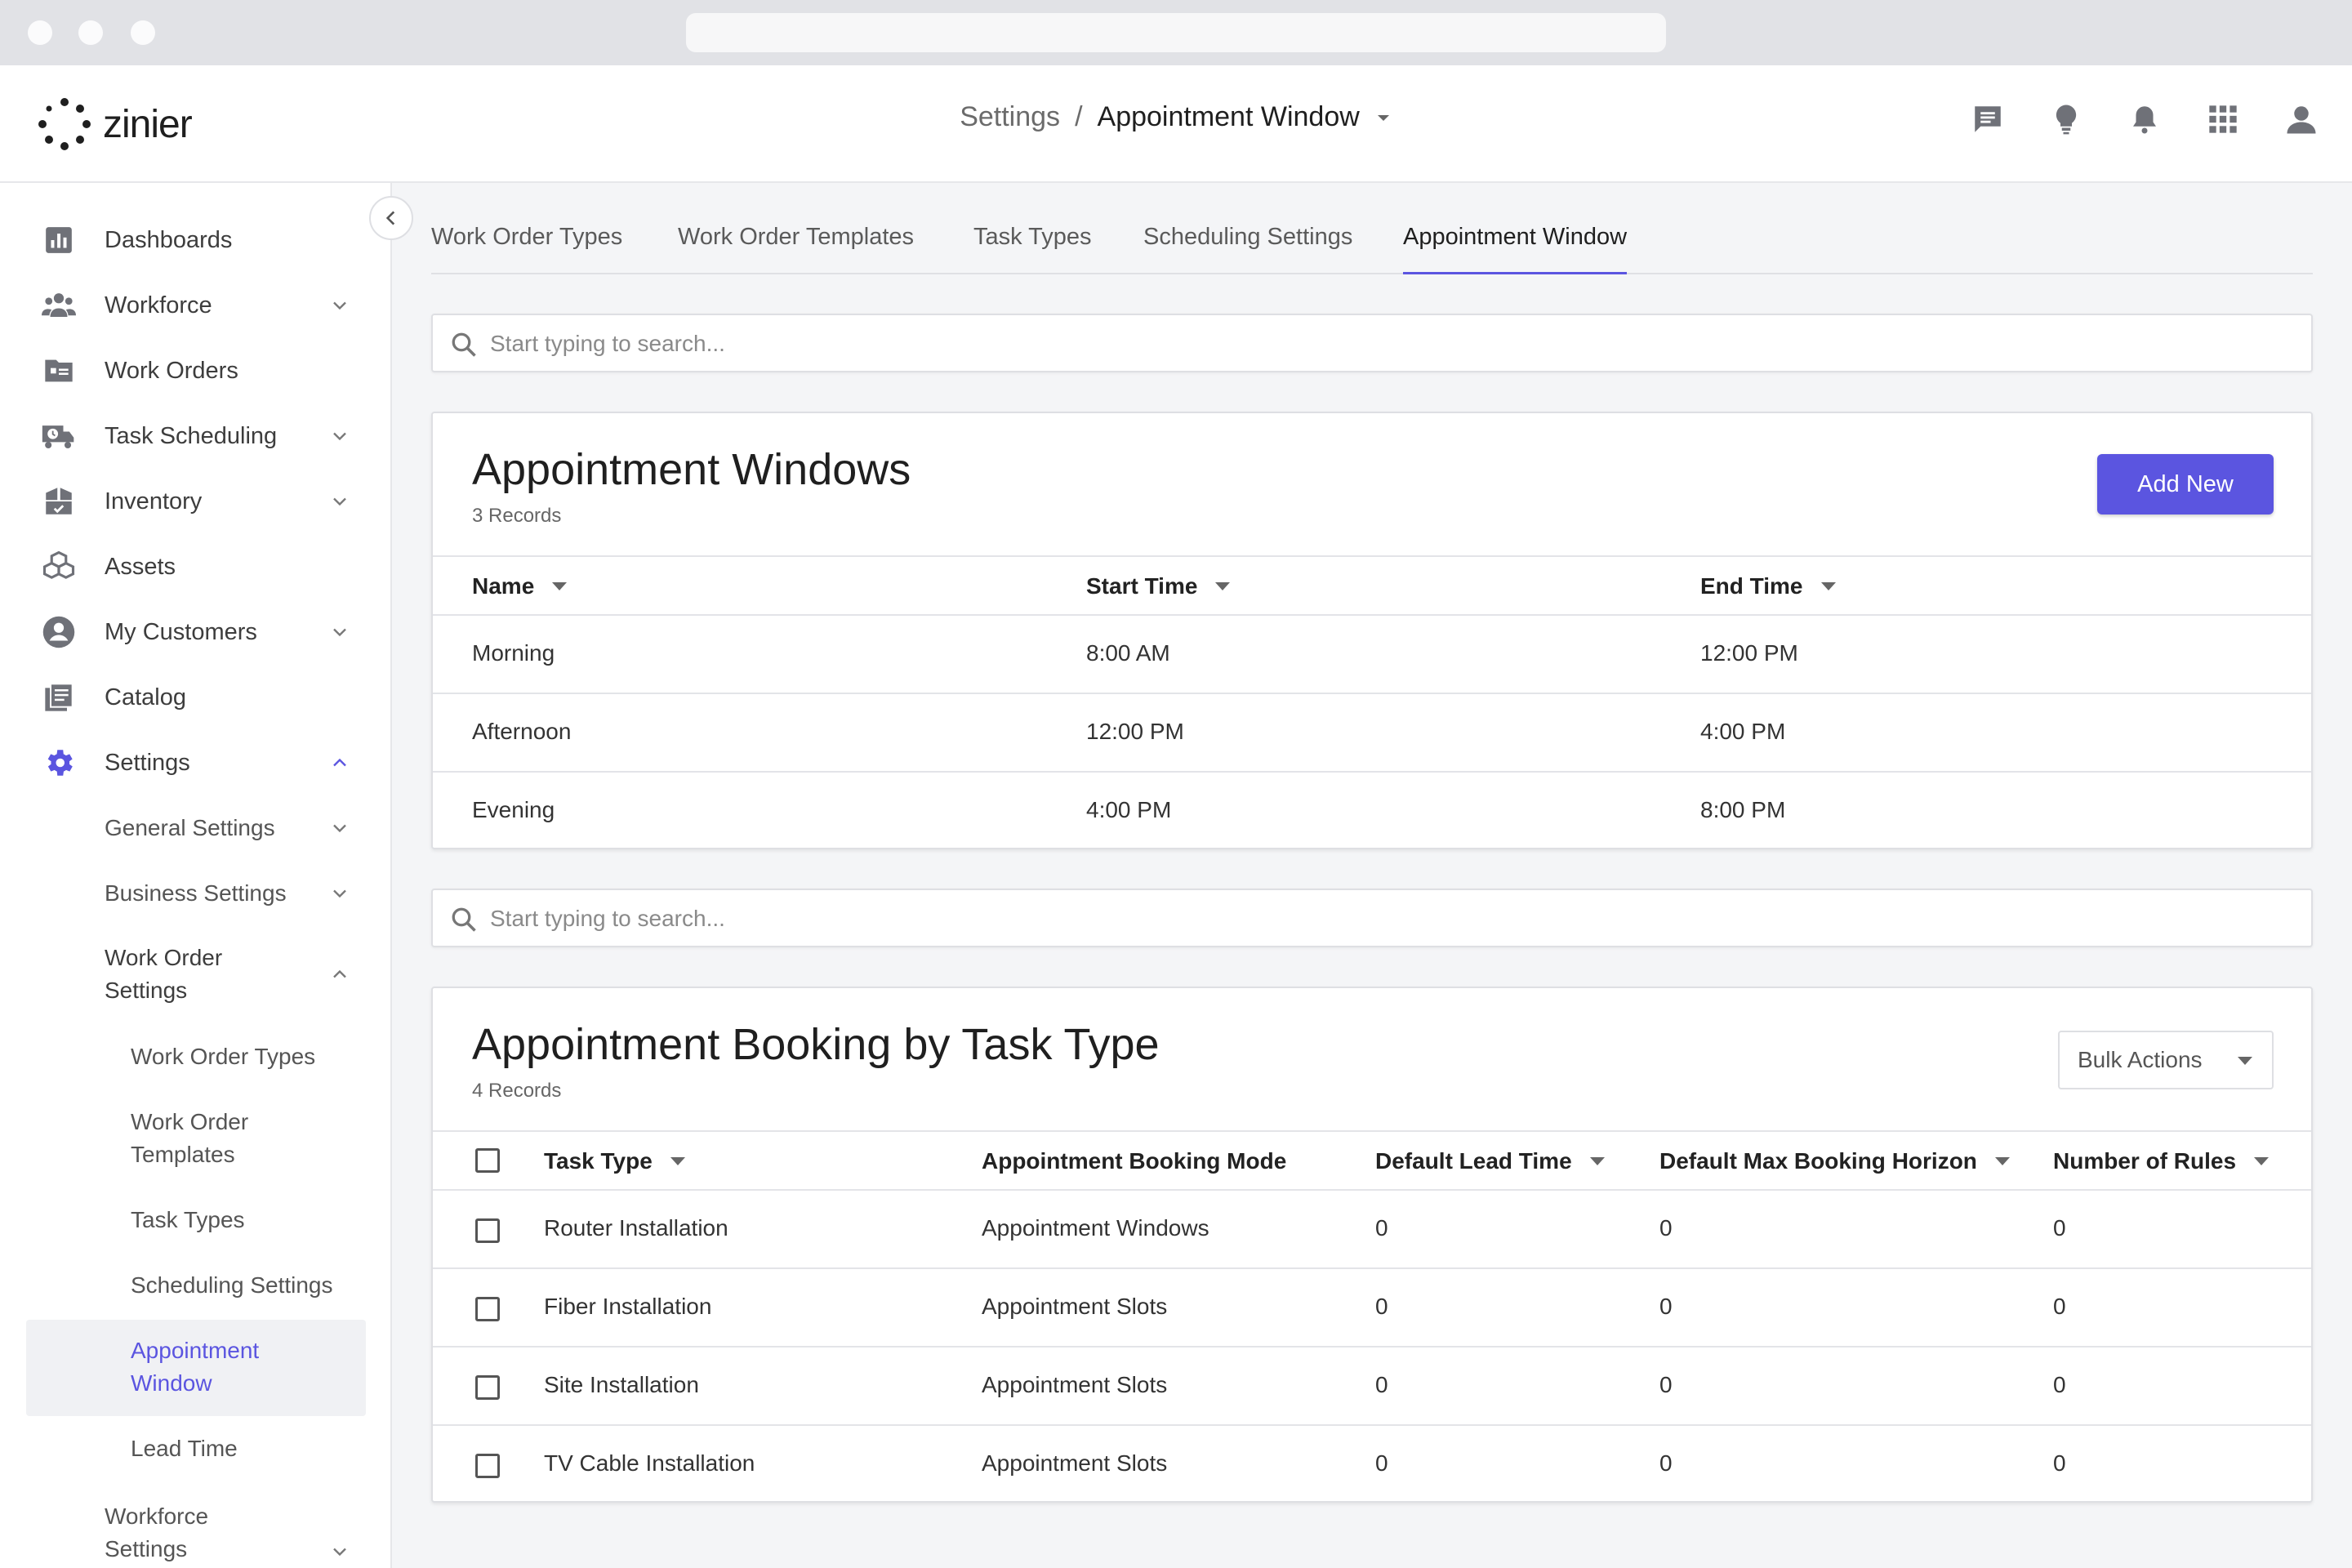  I want to click on cell-booking-mode: Appointment Windows, so click(1095, 1228).